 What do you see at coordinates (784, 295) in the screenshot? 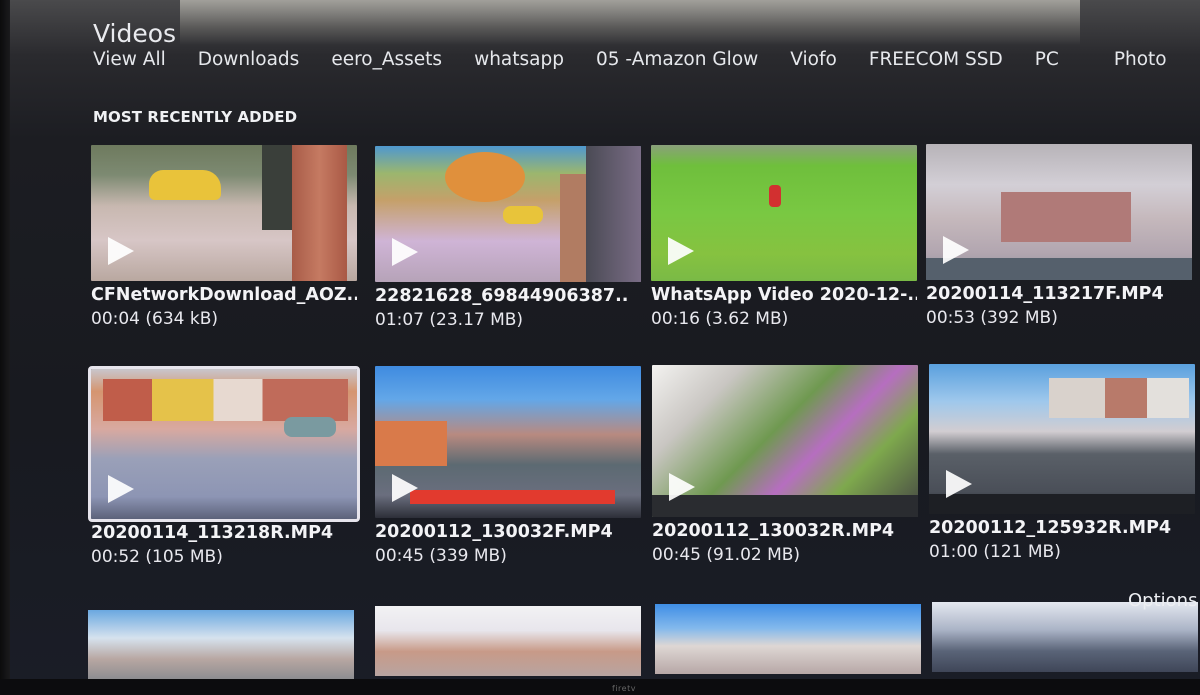
I see `video-title: WhatsApp Video 2020-12-..` at bounding box center [784, 295].